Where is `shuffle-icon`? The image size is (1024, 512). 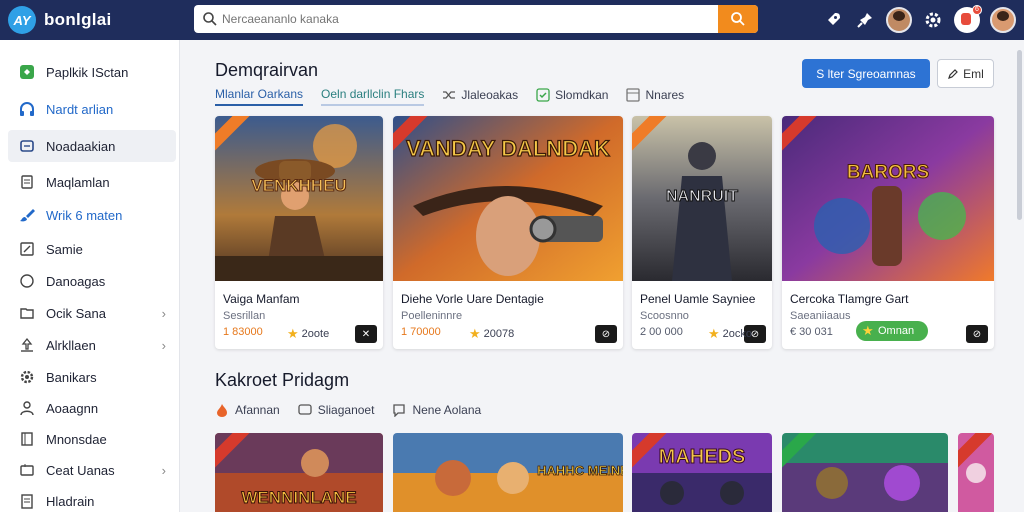
shuffle-icon is located at coordinates (449, 95).